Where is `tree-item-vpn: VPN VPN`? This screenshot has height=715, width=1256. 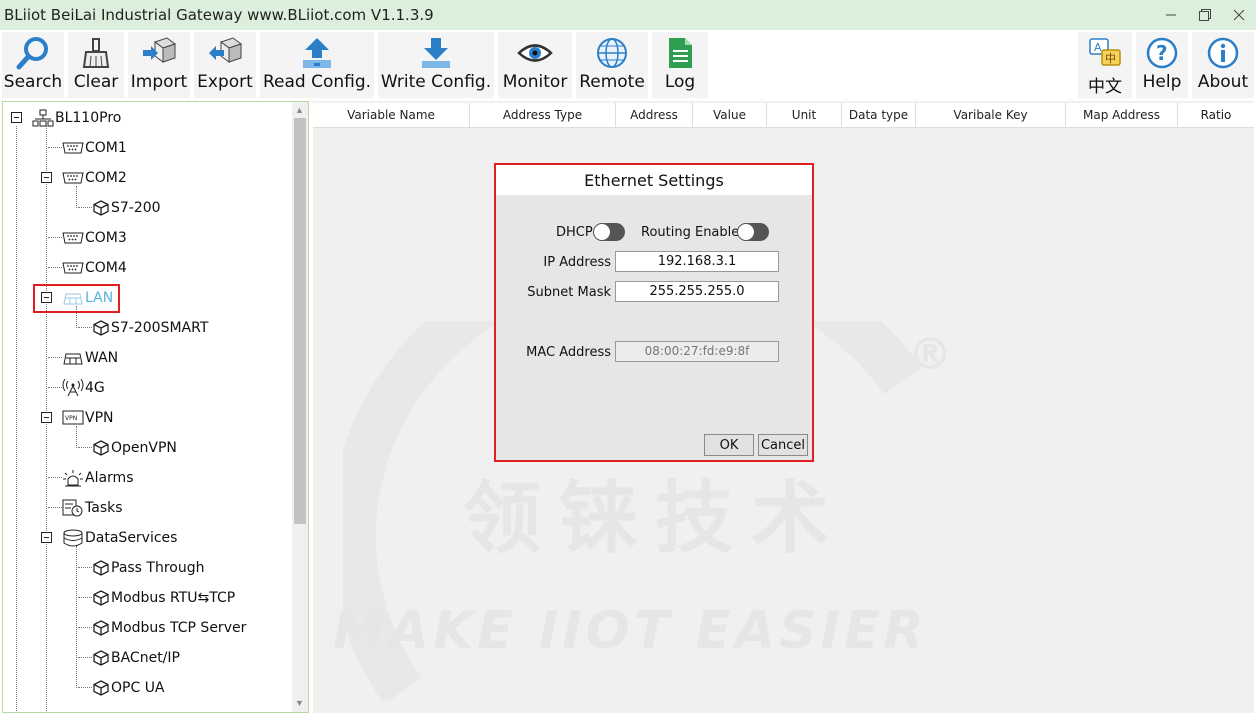 tree-item-vpn: VPN VPN is located at coordinates (88, 418).